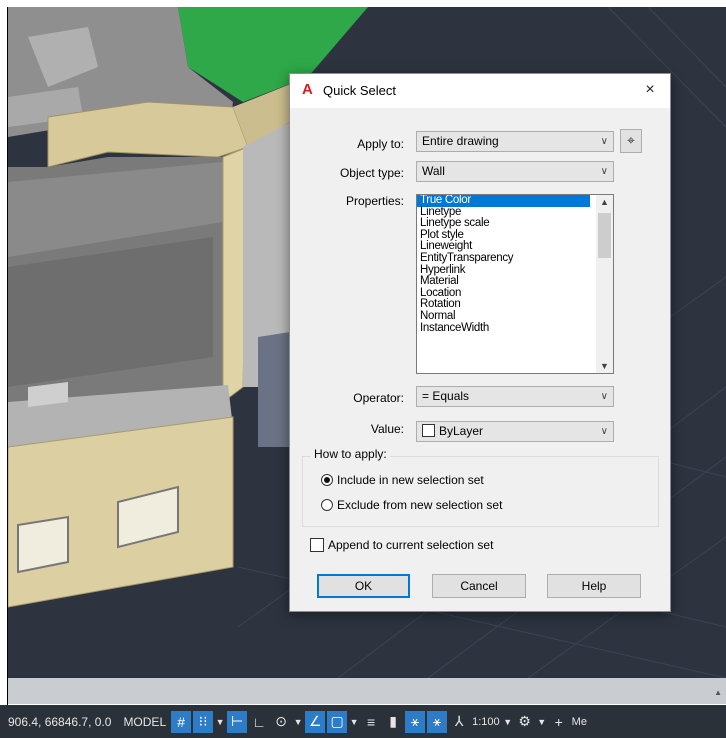 Image resolution: width=726 pixels, height=738 pixels. Describe the element at coordinates (307, 89) in the screenshot. I see `autocad-logo-icon: A` at that location.